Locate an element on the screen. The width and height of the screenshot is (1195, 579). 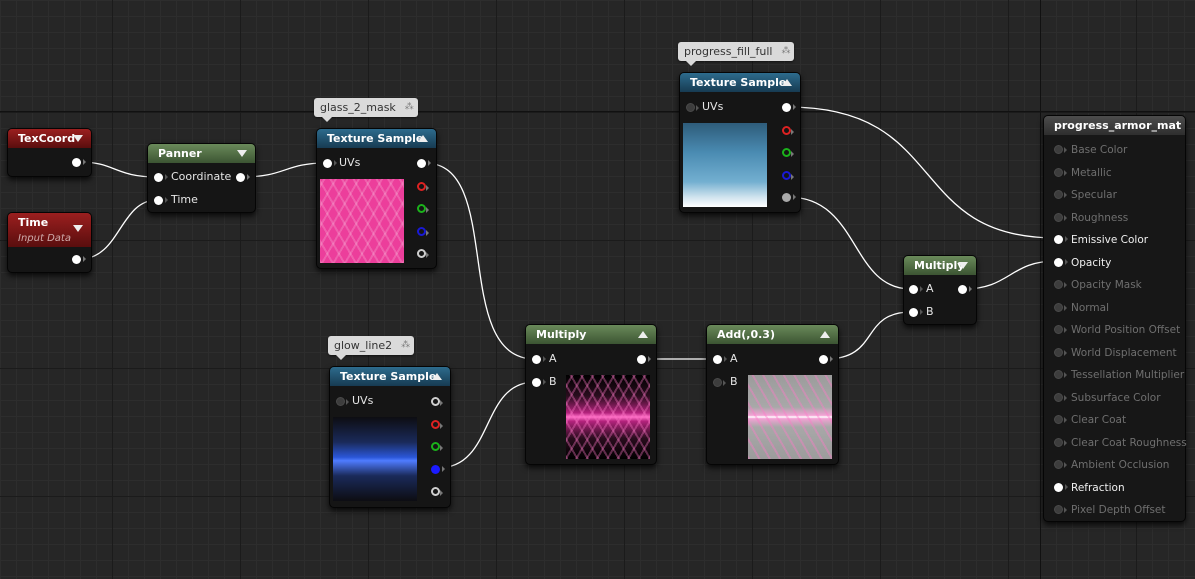
material-input-label: Base Color is located at coordinates (1099, 150).